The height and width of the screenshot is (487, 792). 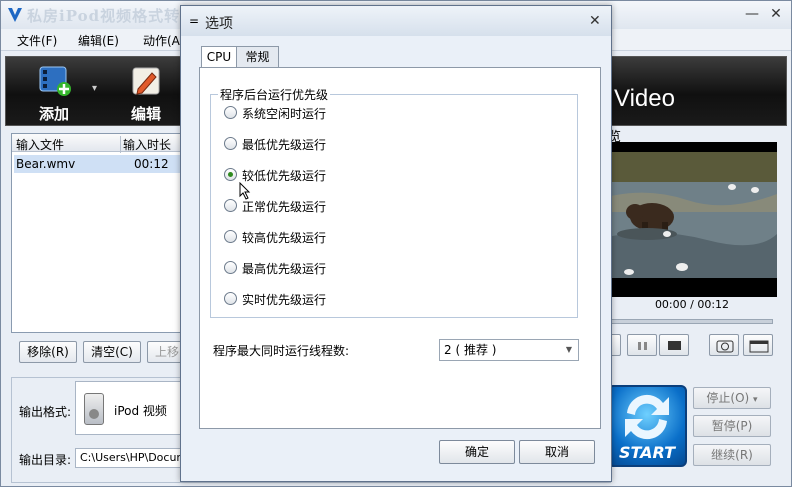 What do you see at coordinates (284, 145) in the screenshot?
I see `priority-lowest-label: 最低优先级运行` at bounding box center [284, 145].